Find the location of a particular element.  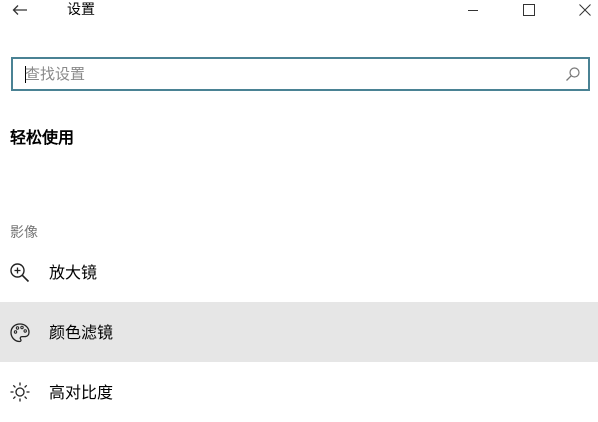

nav-item-magnifier: 放大镜 is located at coordinates (299, 272).